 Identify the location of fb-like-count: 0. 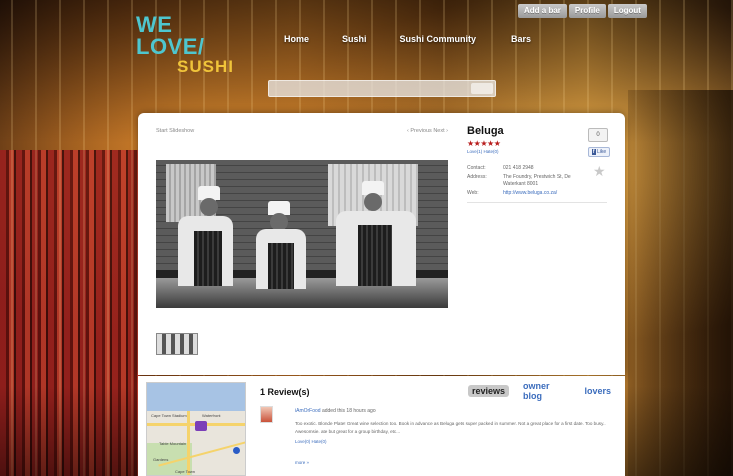
(598, 135).